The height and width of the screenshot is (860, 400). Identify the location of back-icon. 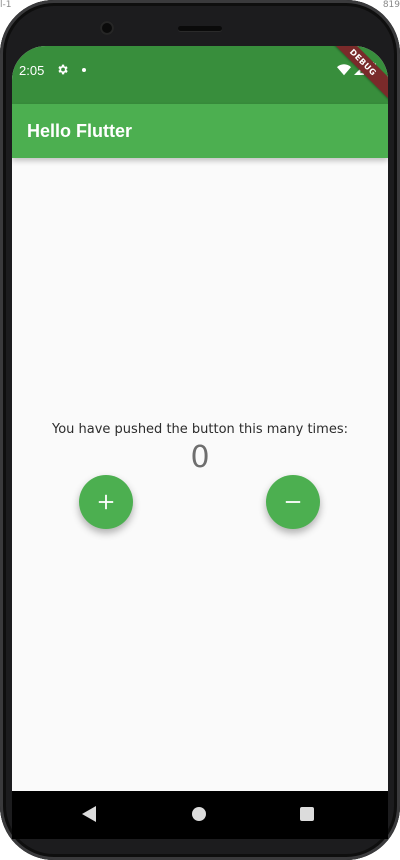
(89, 814).